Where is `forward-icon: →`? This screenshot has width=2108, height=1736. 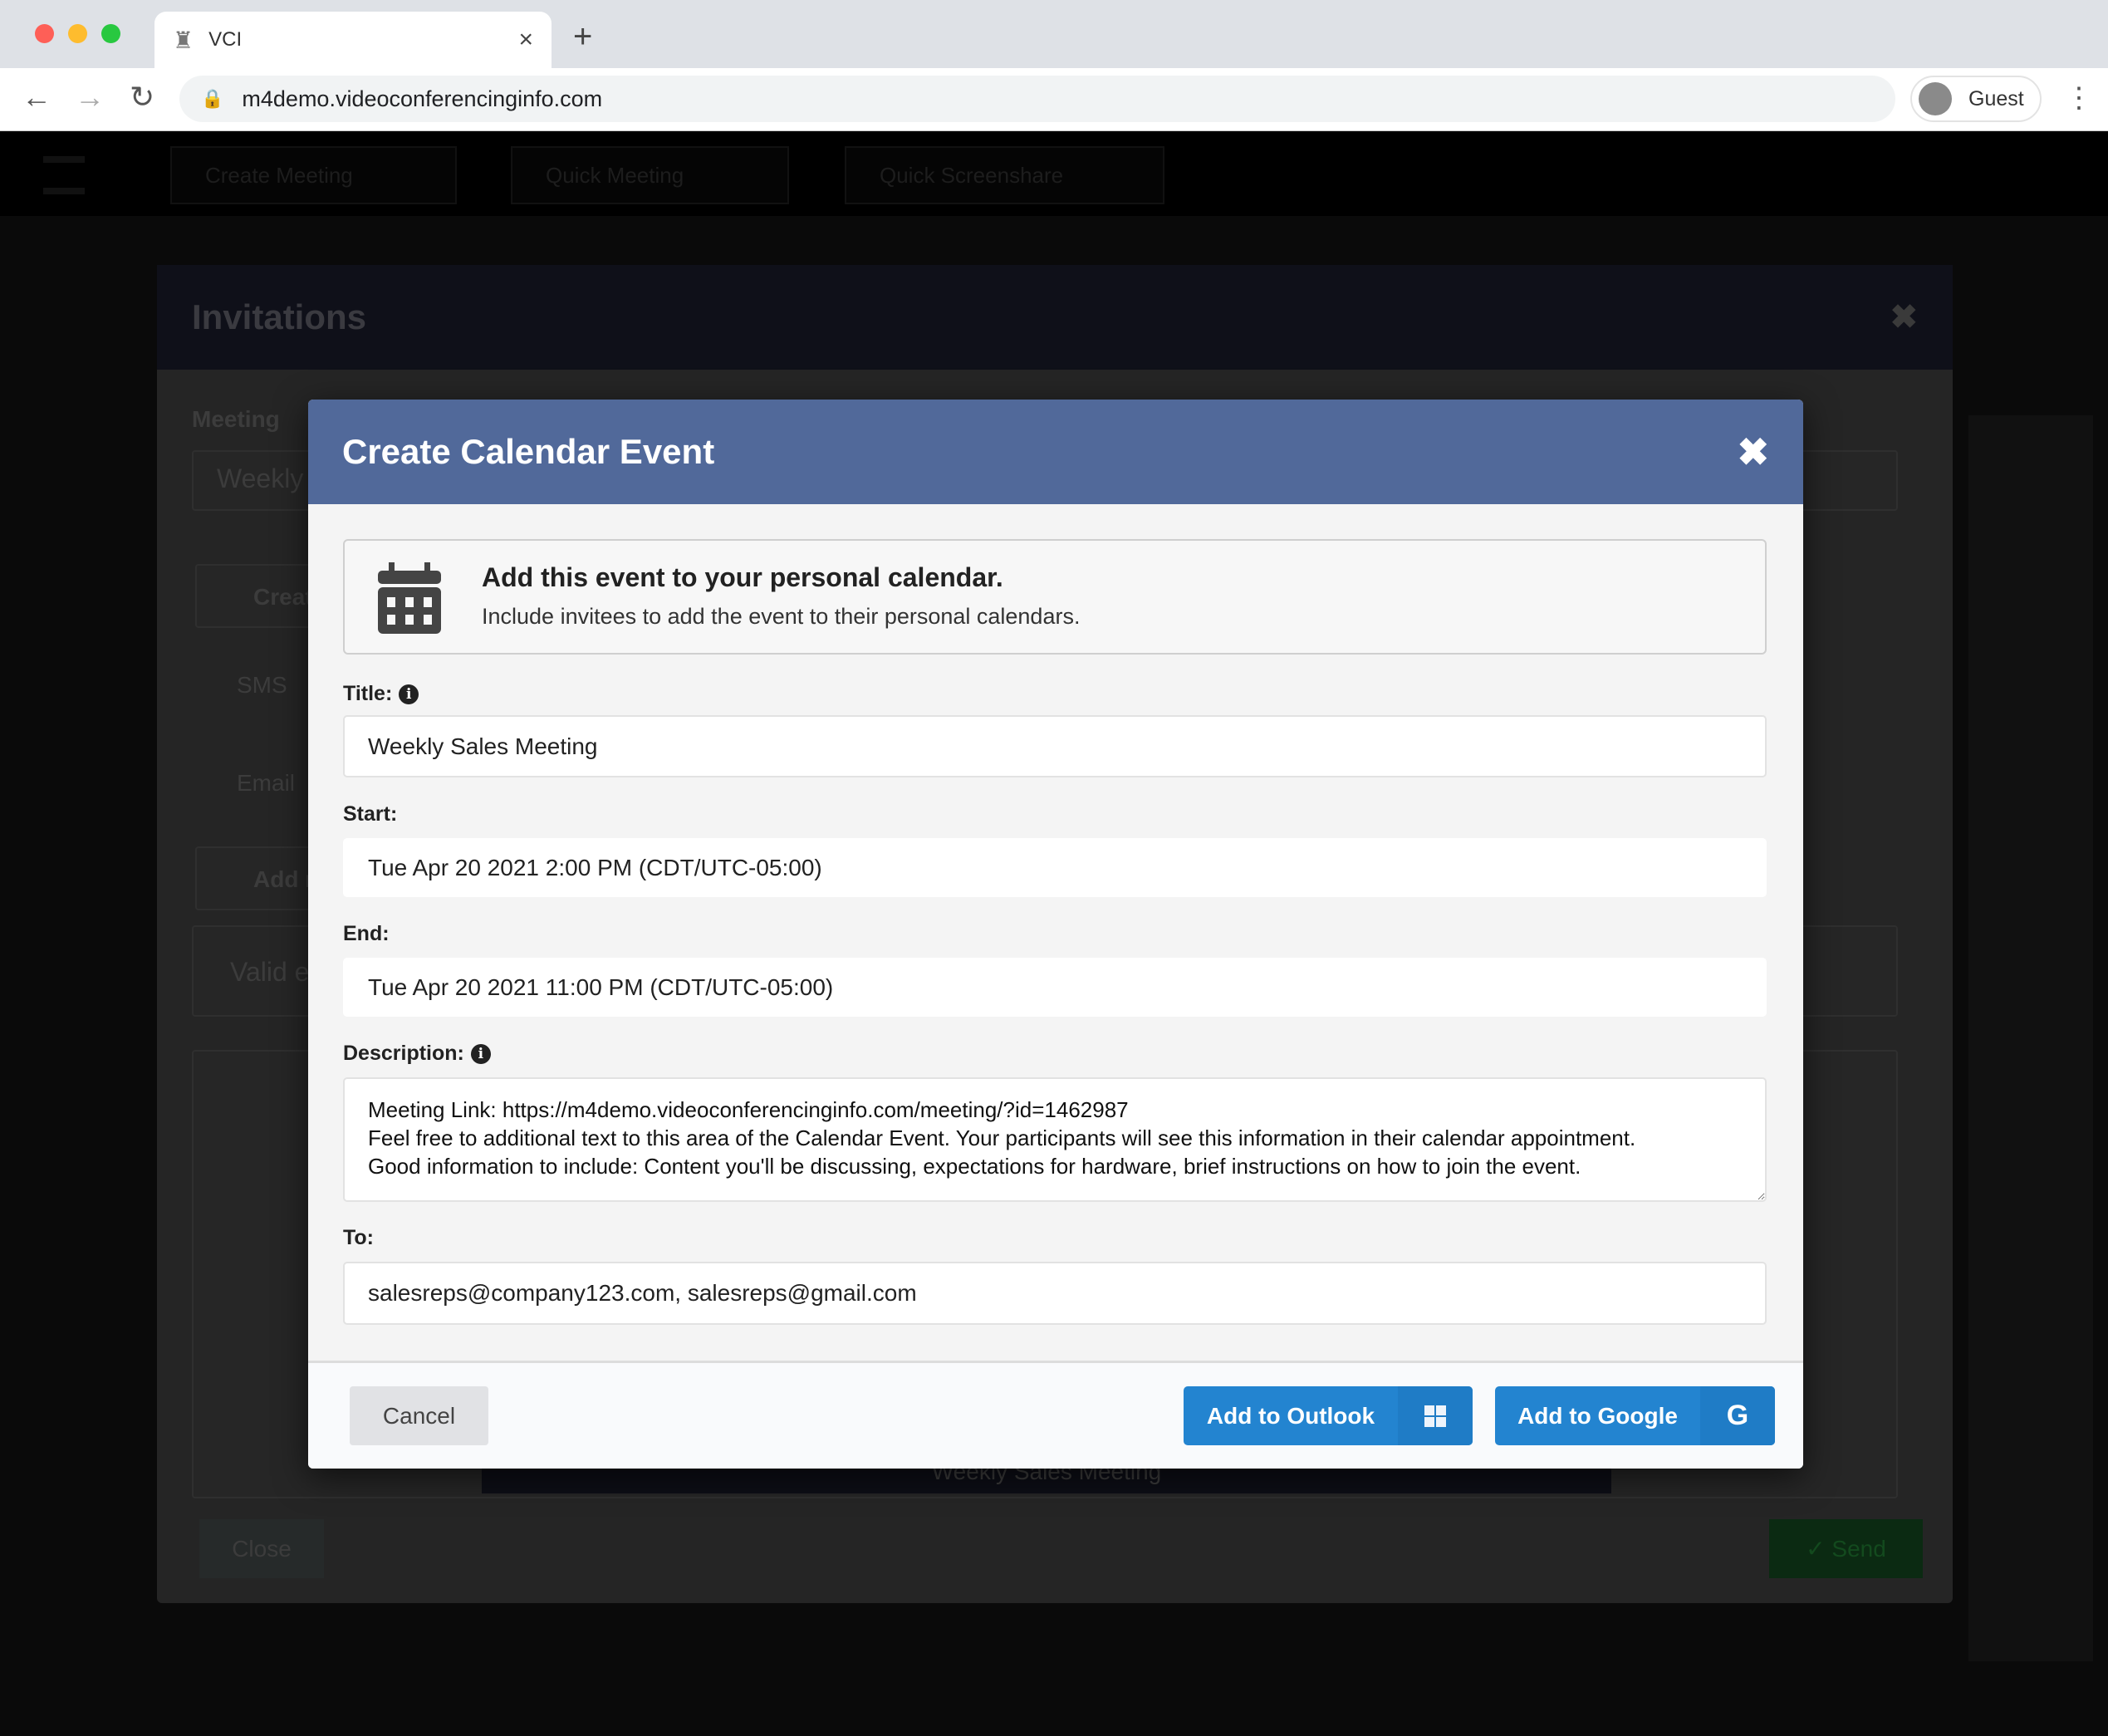
forward-icon: → is located at coordinates (90, 97).